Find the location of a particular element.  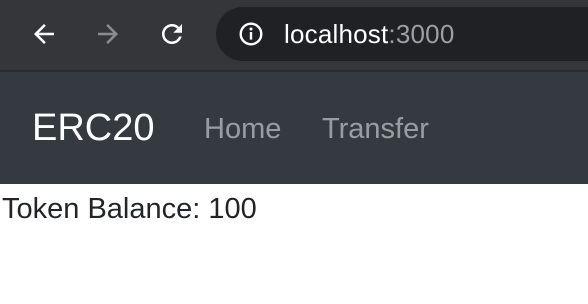

token-balance-label: Token Balance: is located at coordinates (105, 209).